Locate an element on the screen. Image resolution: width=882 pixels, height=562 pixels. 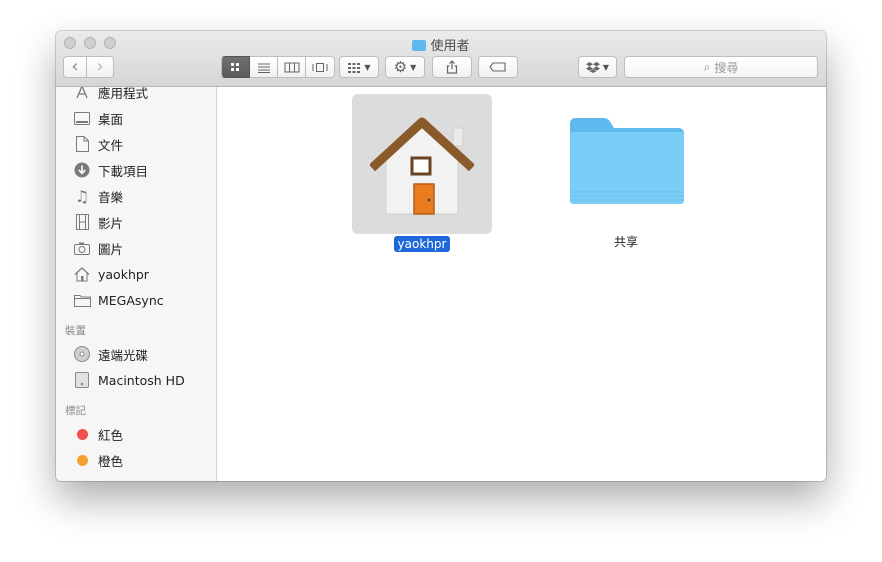
sidebar-item-label: 橙色 is located at coordinates (111, 461).